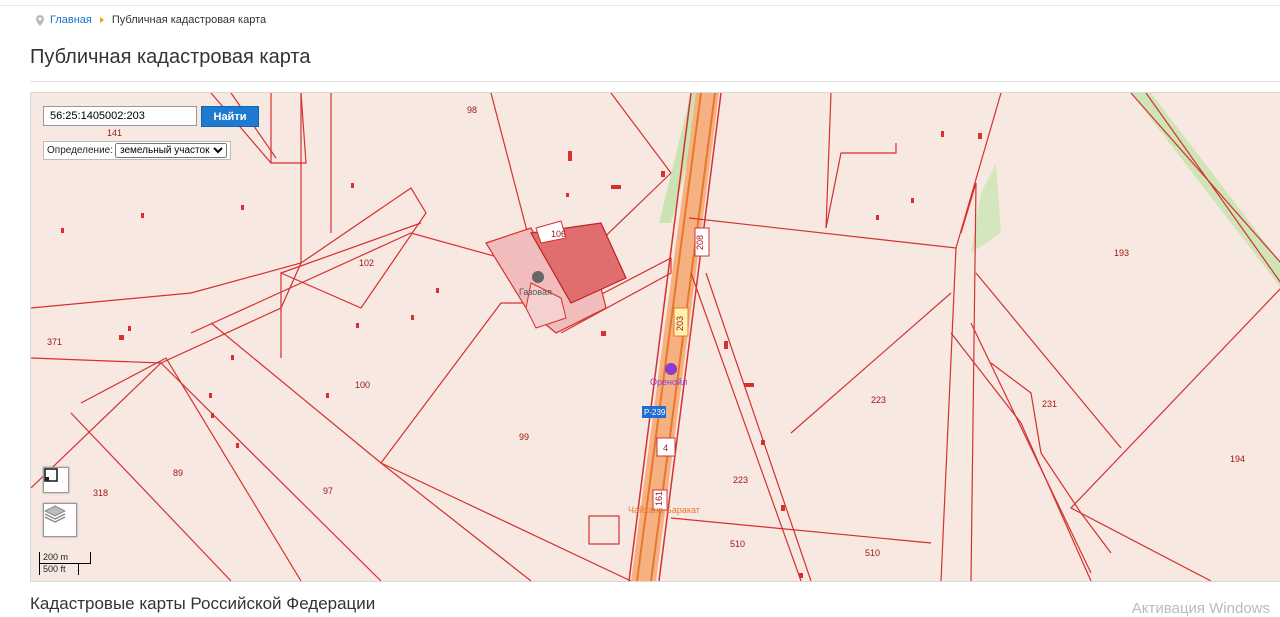 This screenshot has width=1280, height=617. Describe the element at coordinates (366, 263) in the screenshot. I see `parcel-label: 102` at that location.